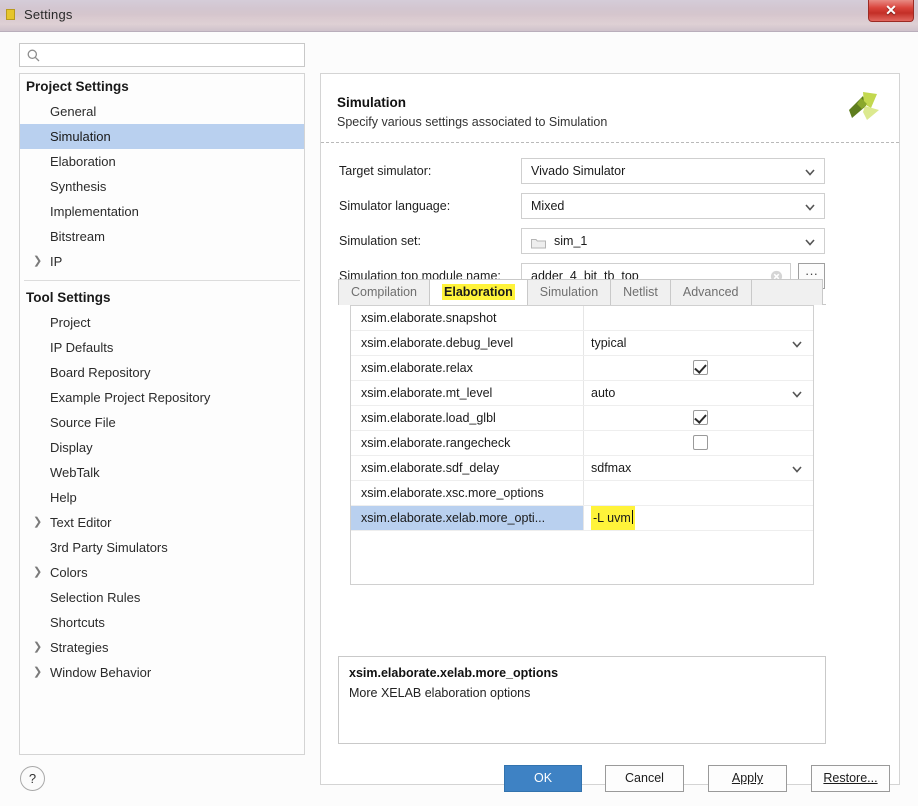  I want to click on sidebar-item-label: Example Project Repository, so click(130, 397).